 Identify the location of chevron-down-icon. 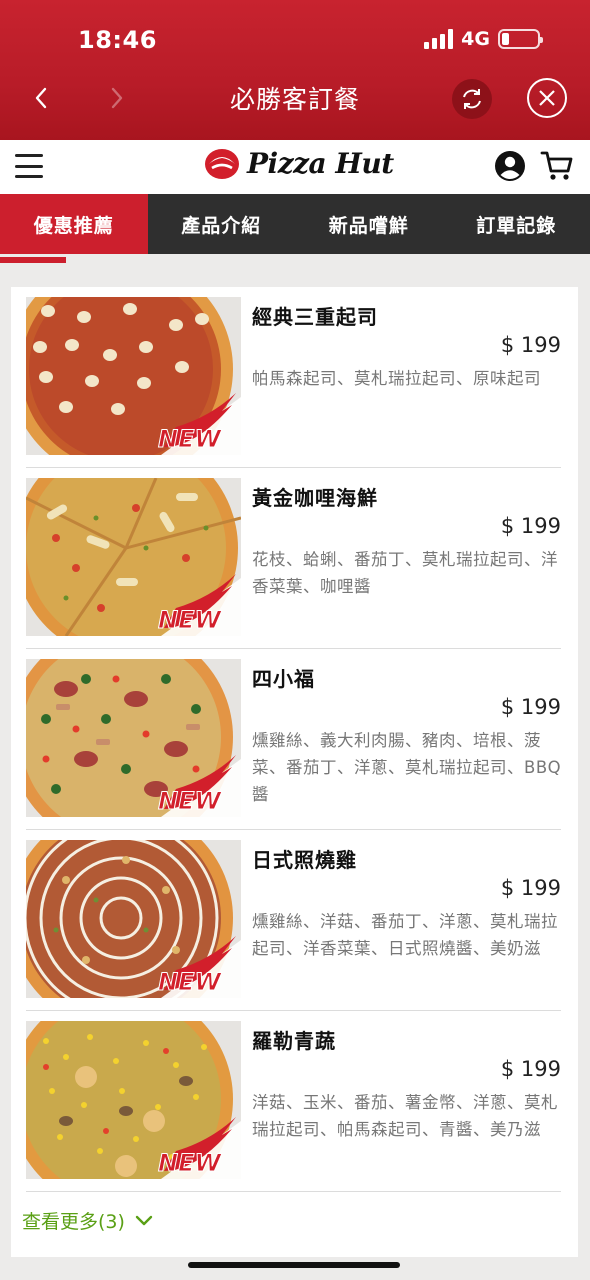
(144, 1220).